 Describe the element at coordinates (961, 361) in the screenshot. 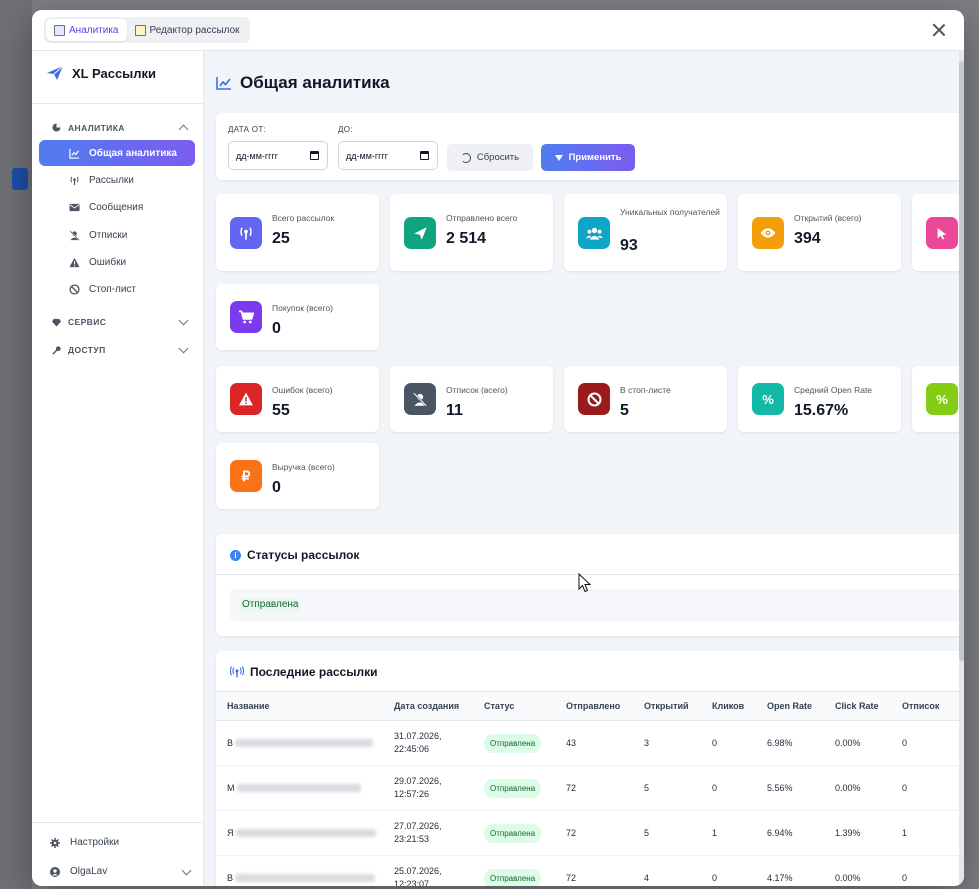

I see `scrollbar-thumb` at that location.